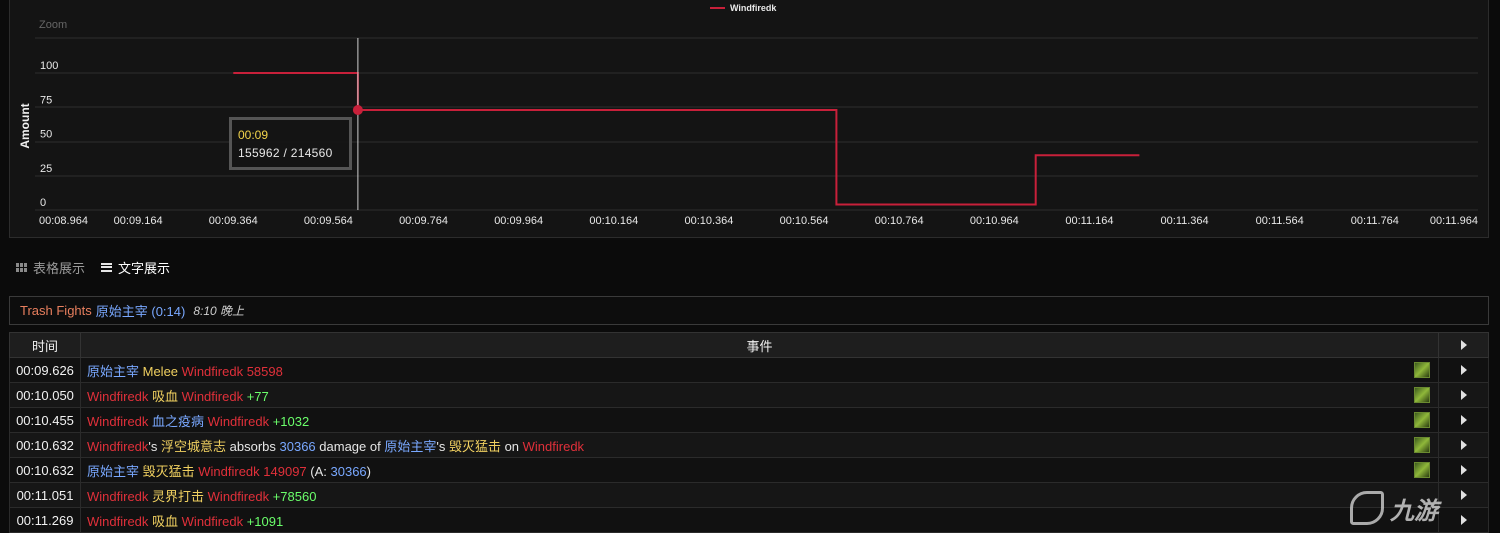  What do you see at coordinates (994, 221) in the screenshot?
I see `x-tick-label: 00:10.964` at bounding box center [994, 221].